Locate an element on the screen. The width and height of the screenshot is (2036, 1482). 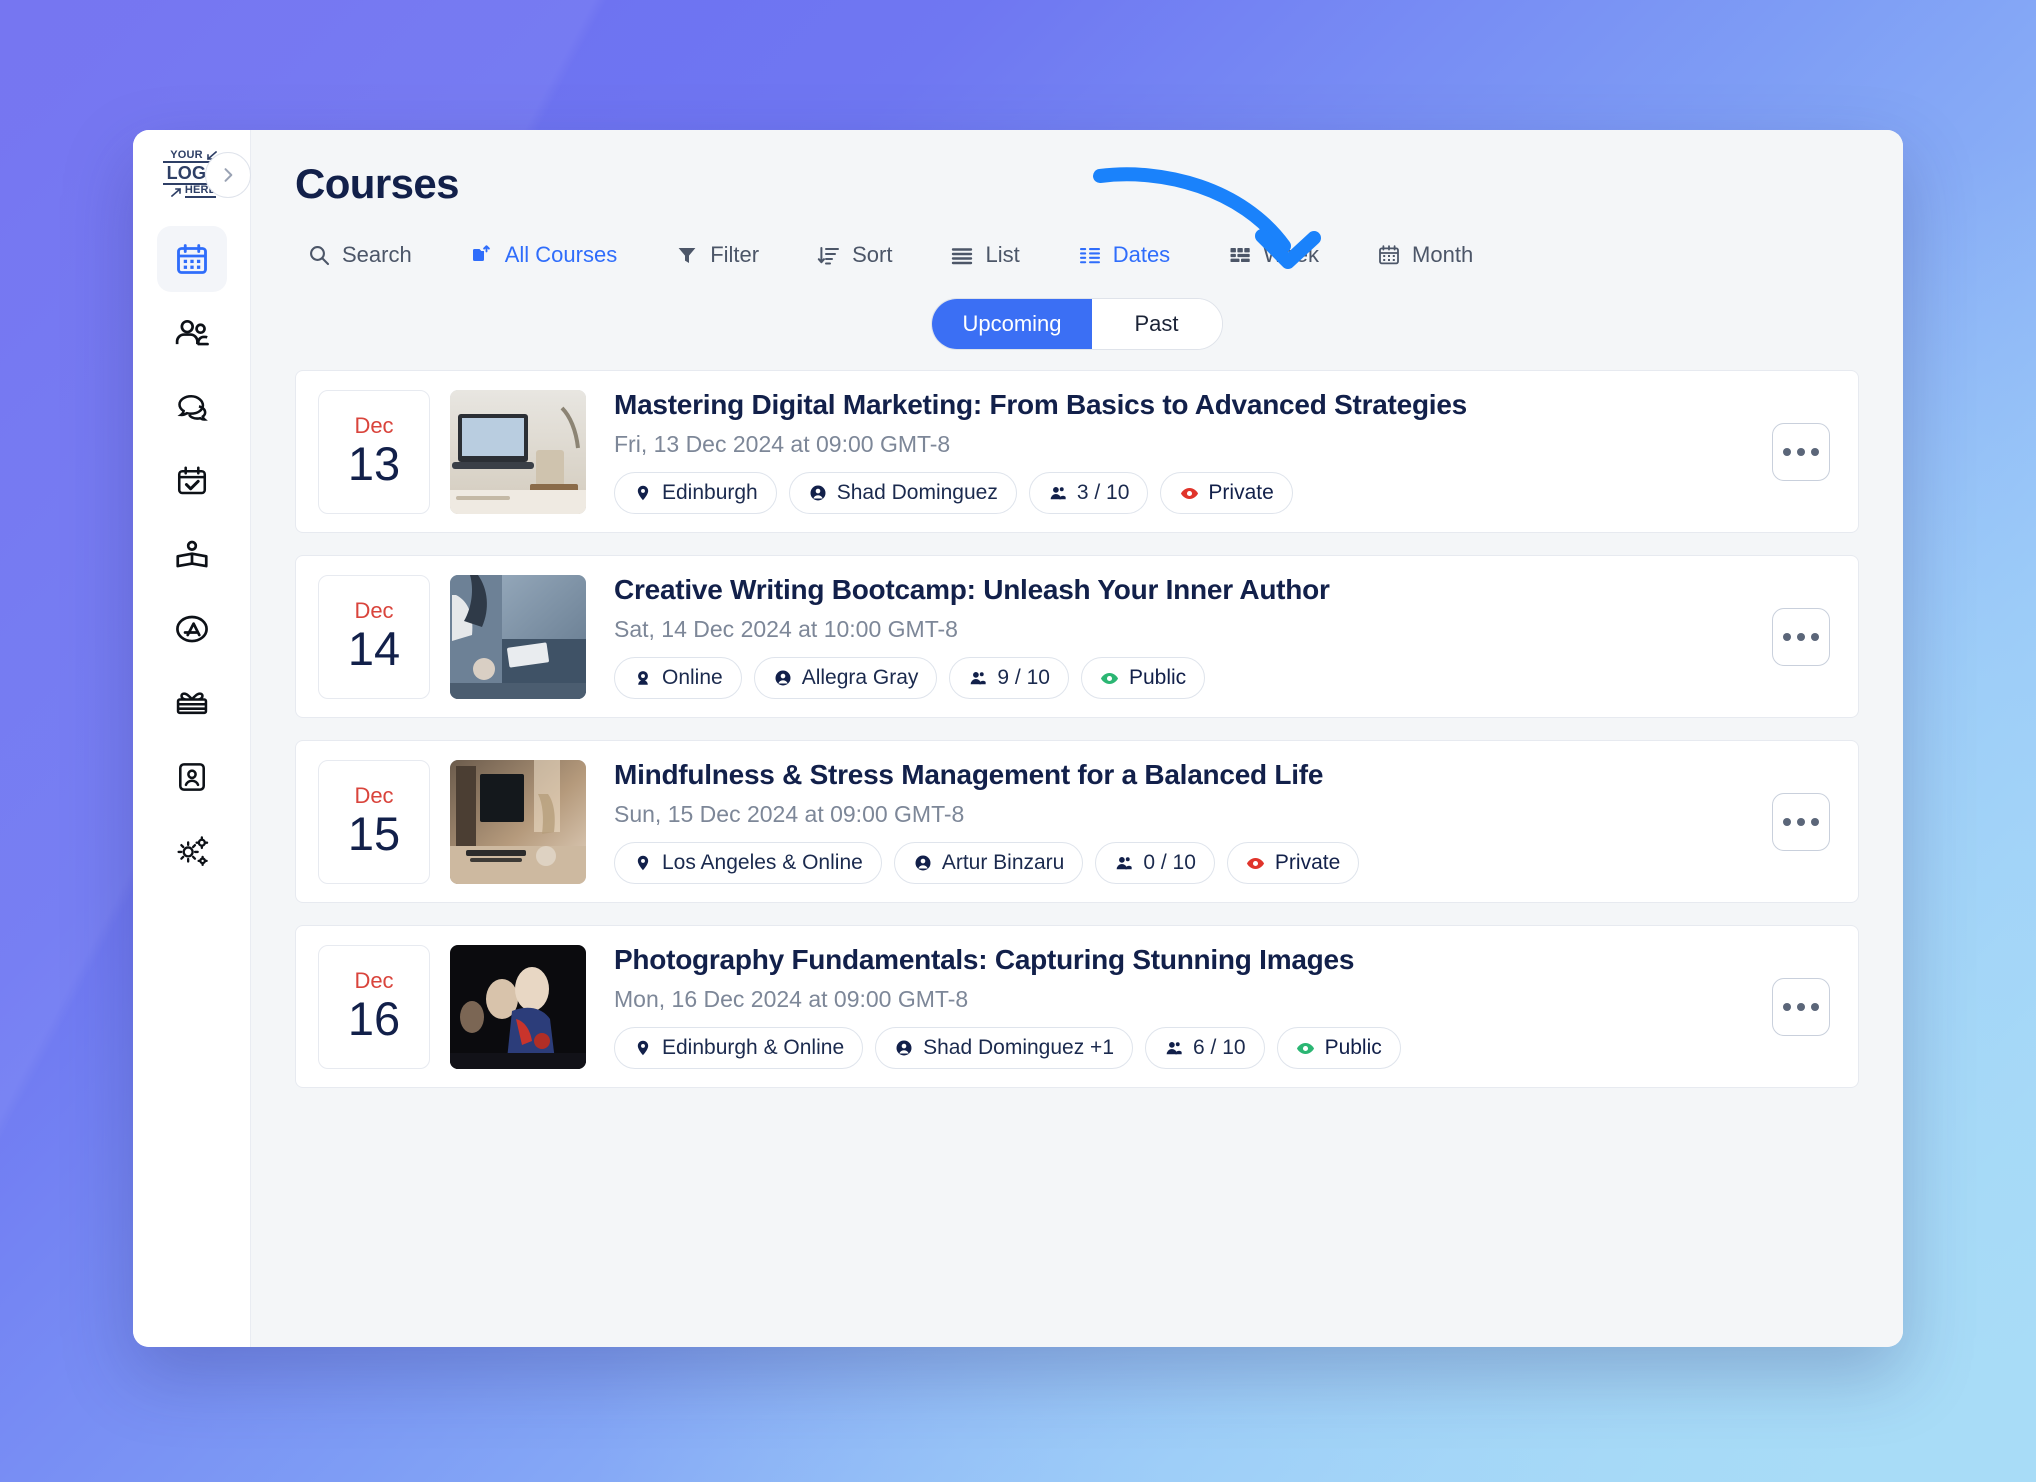
pill-attendance: 0 / 10 is located at coordinates (1155, 863).